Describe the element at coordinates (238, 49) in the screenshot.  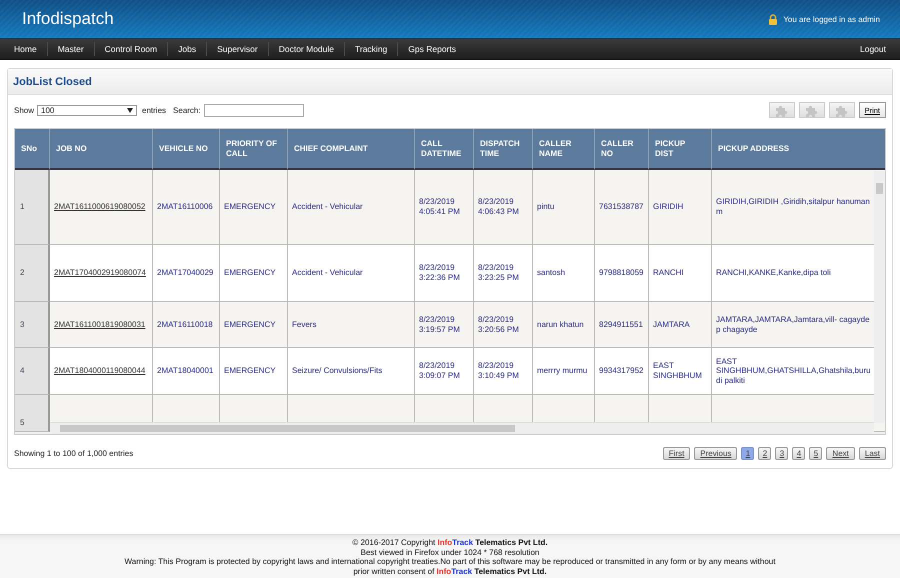
I see `nav-item: Supervisor` at that location.